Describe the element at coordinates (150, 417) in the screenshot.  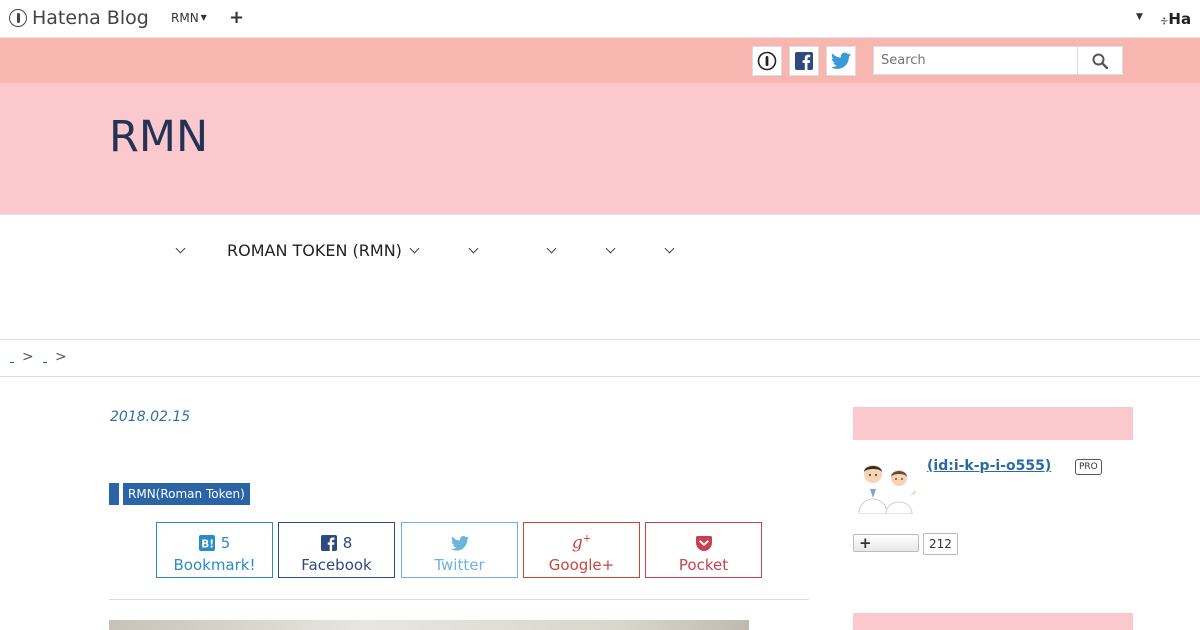
I see `post-date: 2018.02.15` at that location.